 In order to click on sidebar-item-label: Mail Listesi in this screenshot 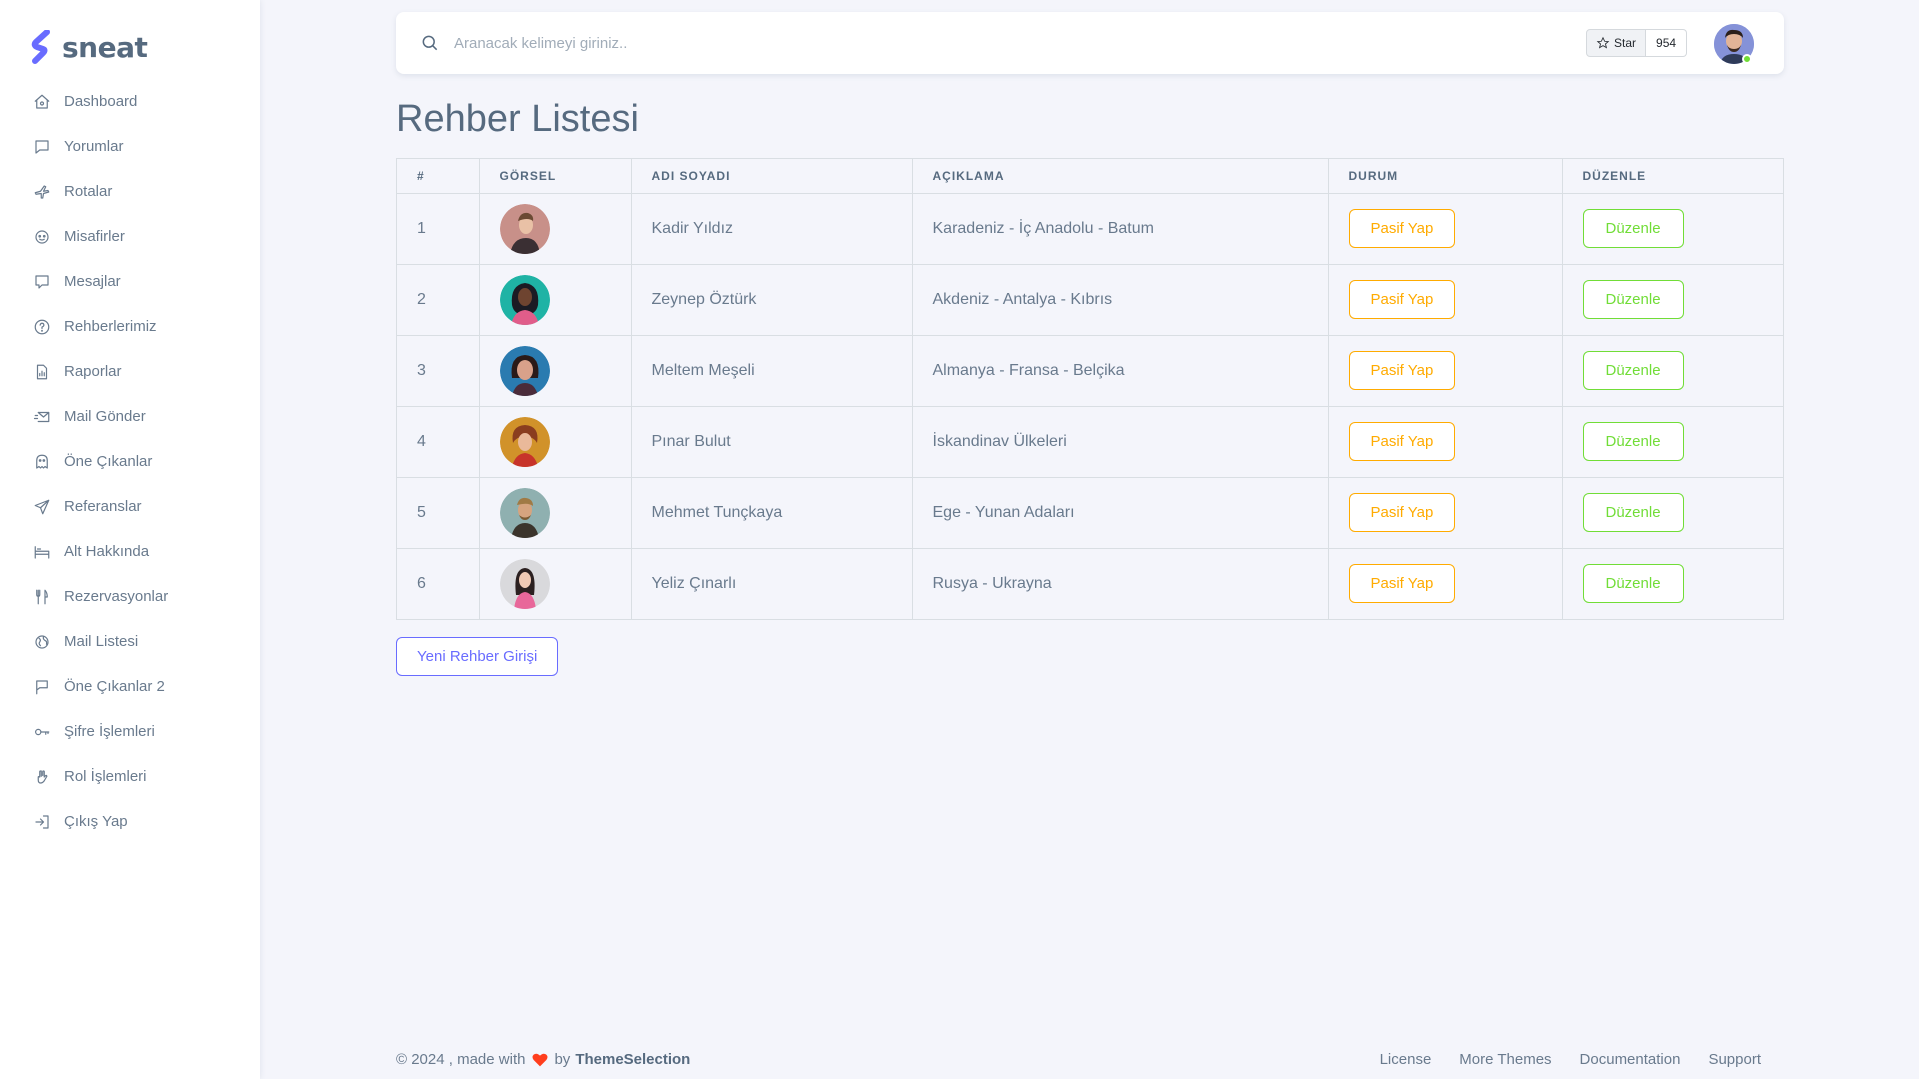, I will do `click(101, 641)`.